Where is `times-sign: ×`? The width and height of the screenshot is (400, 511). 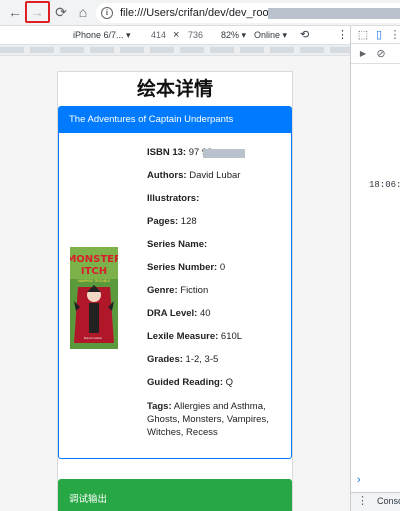
times-sign: × is located at coordinates (176, 35).